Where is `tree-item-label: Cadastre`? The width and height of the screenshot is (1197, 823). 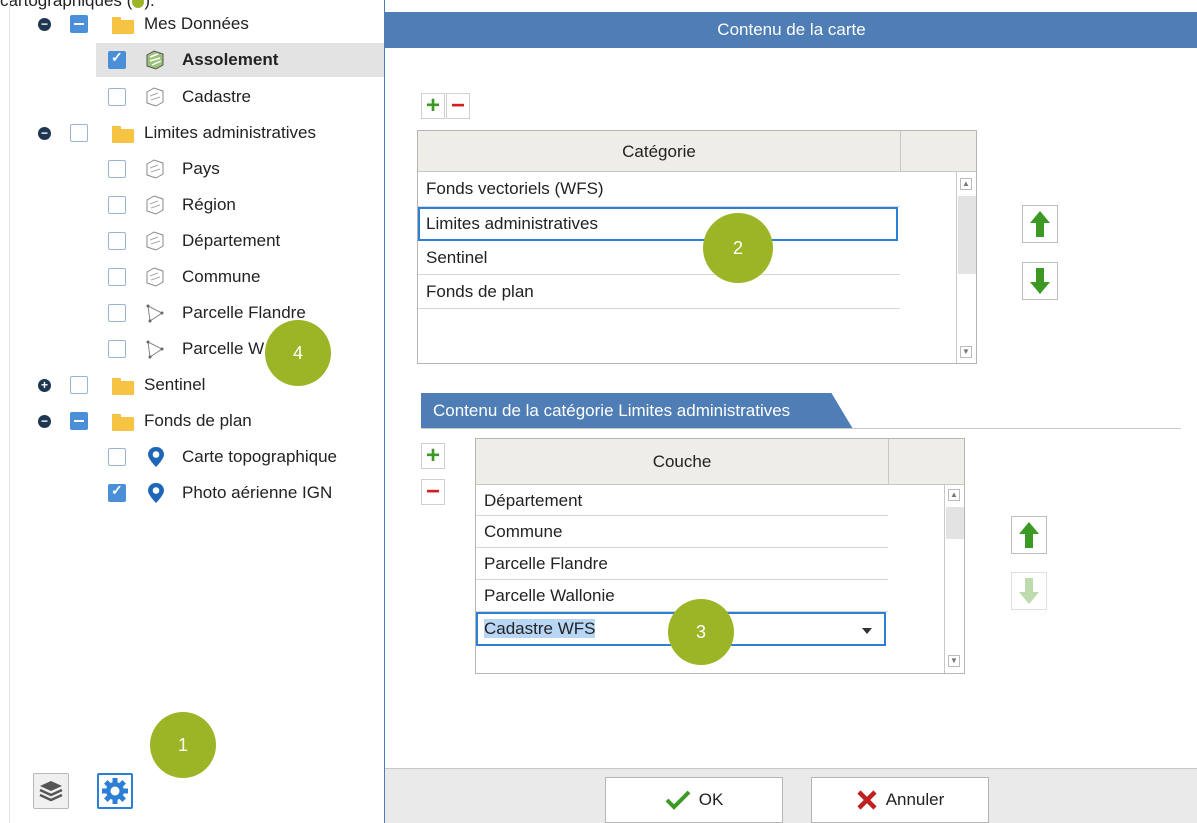 tree-item-label: Cadastre is located at coordinates (216, 96).